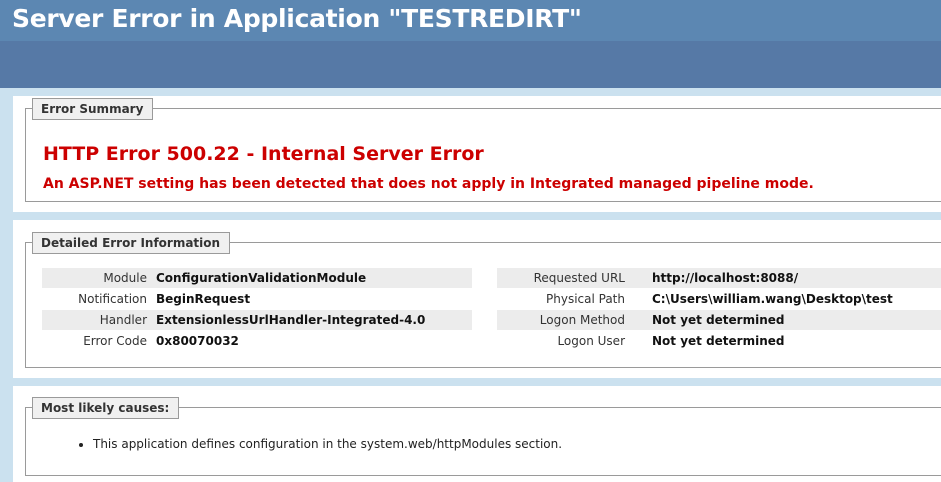 This screenshot has height=482, width=941. Describe the element at coordinates (297, 18) in the screenshot. I see `page-title: Server Error in Application "TESTREDIRT"` at that location.